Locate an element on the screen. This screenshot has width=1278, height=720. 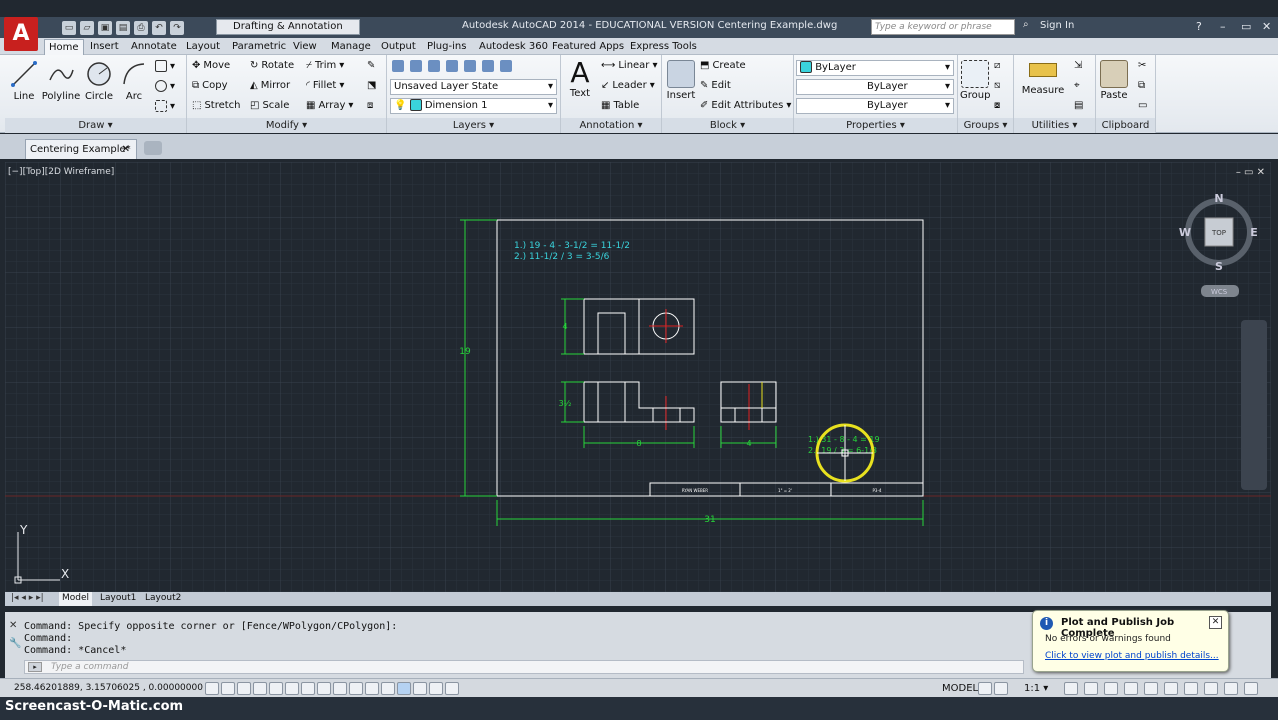
lineweight-dropdown: ByLayer ▾ is located at coordinates (875, 106).